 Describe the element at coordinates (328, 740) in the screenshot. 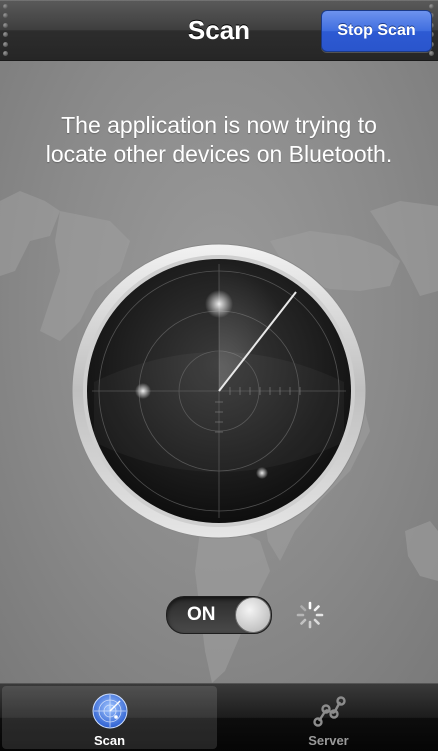

I see `tab-server-label: Server` at that location.